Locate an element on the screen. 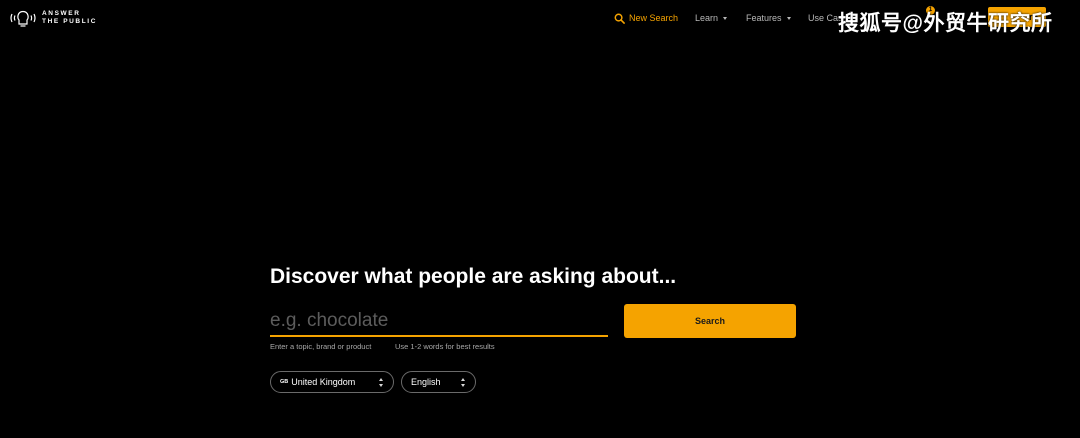 The image size is (1080, 438). country-select: GB United Kingdom is located at coordinates (332, 382).